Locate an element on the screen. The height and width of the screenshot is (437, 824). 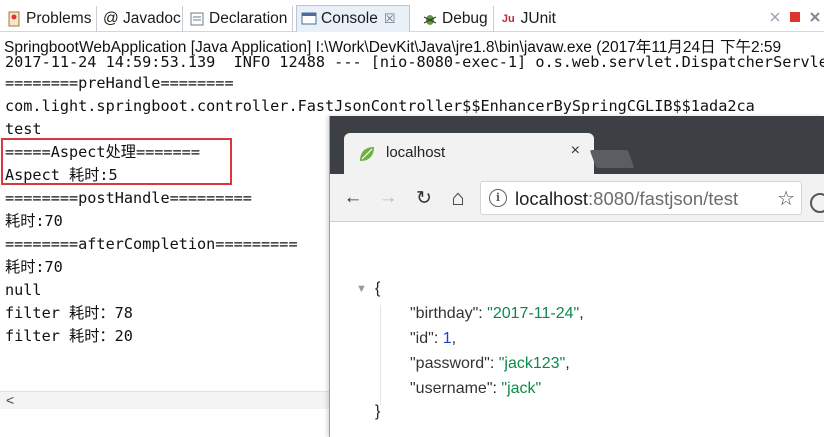
address-bar: i localhost:8080/fastjson/test ☆ is located at coordinates (641, 198).